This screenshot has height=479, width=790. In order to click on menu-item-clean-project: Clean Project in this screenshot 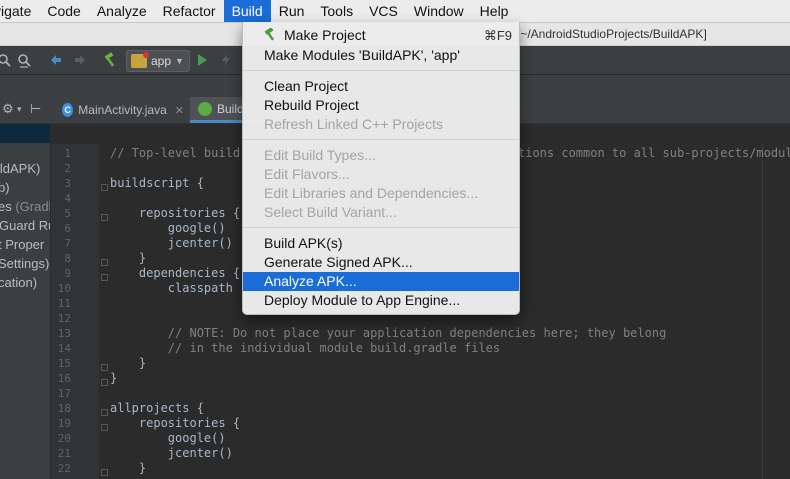, I will do `click(381, 86)`.